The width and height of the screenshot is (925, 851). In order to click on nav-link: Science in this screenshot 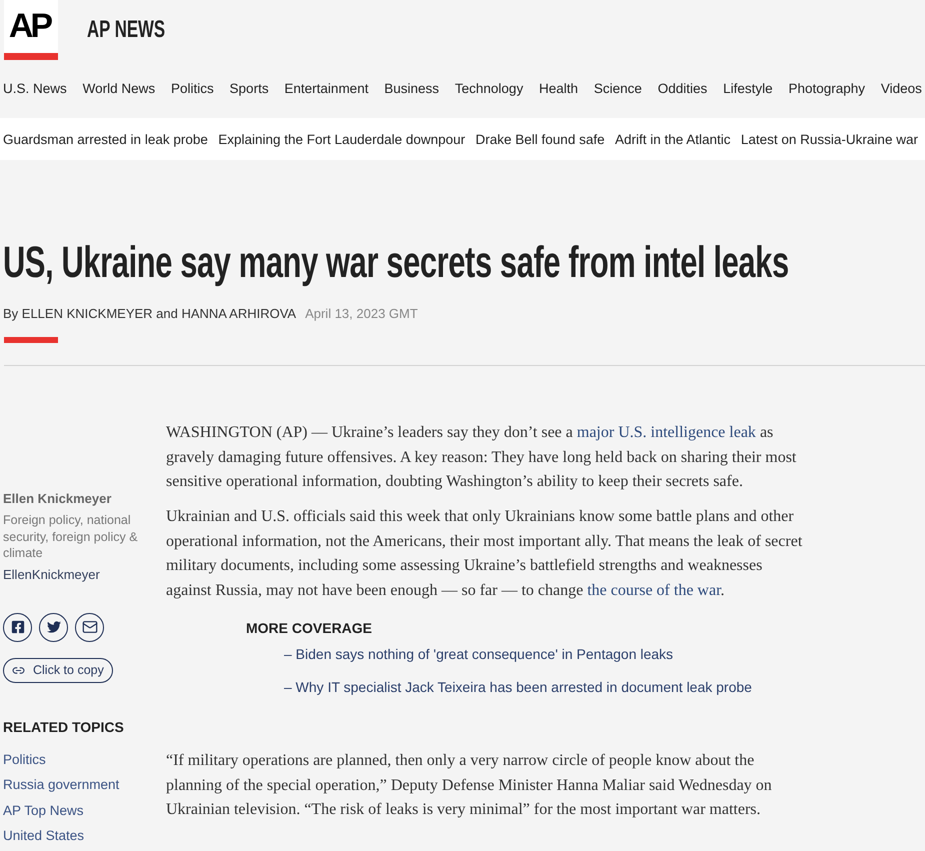, I will do `click(618, 88)`.